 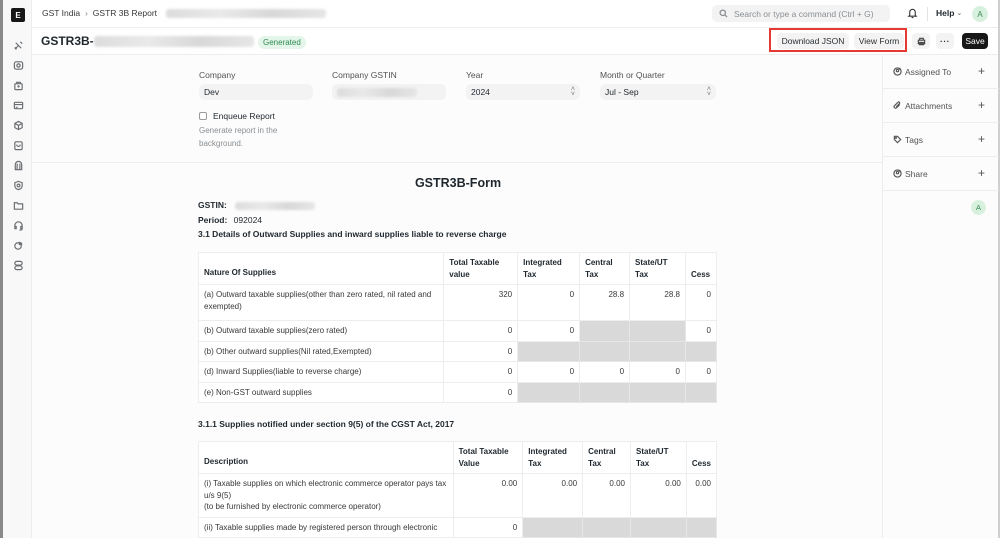 I want to click on breadcrumb-document-redacted, so click(x=246, y=13).